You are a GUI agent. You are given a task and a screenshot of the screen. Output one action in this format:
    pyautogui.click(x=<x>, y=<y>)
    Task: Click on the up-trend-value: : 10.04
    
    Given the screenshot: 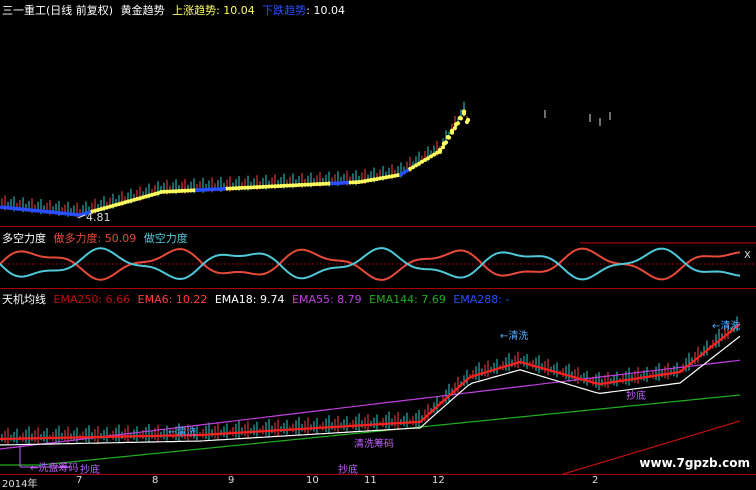 What is the action you would take?
    pyautogui.click(x=235, y=10)
    